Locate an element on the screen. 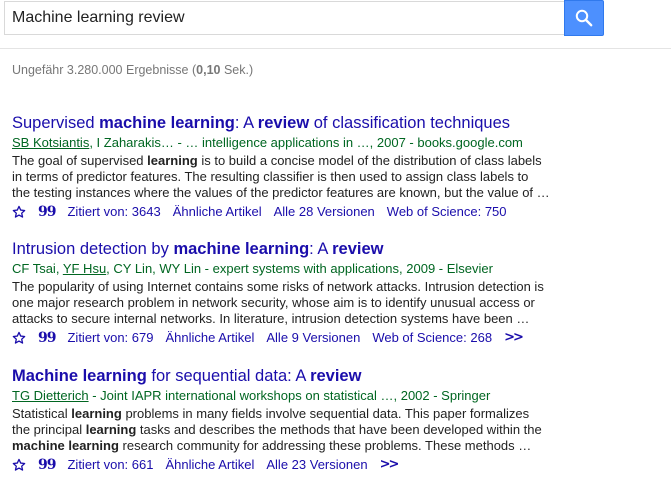 The height and width of the screenshot is (491, 671). result-stats-time: 0,10 is located at coordinates (208, 70).